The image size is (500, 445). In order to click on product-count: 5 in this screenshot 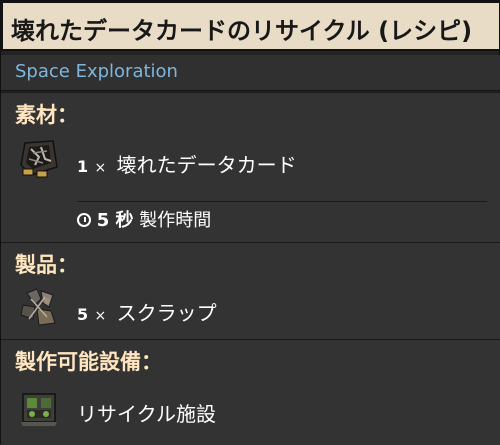, I will do `click(83, 314)`.